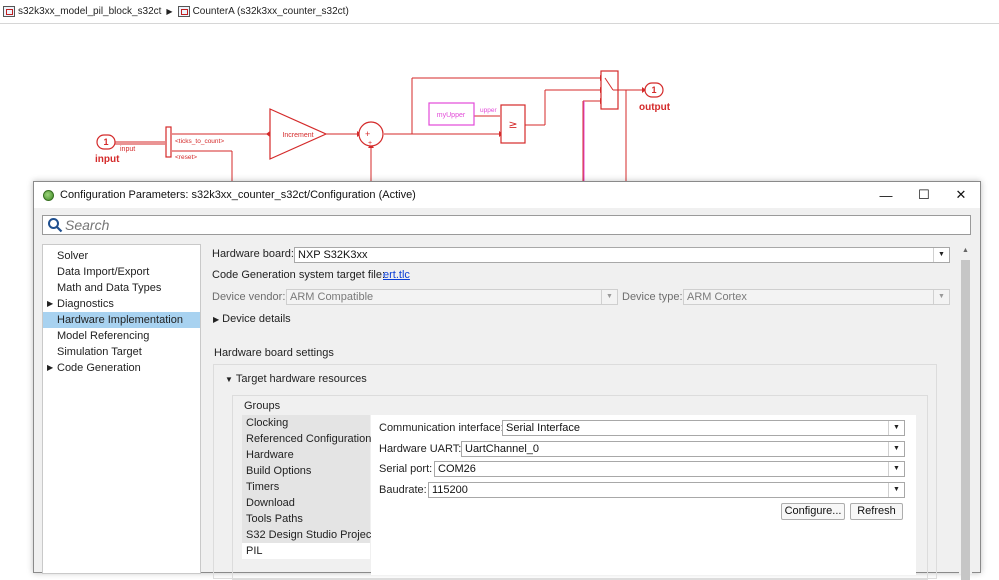  Describe the element at coordinates (655, 107) in the screenshot. I see `svg-text: output` at that location.